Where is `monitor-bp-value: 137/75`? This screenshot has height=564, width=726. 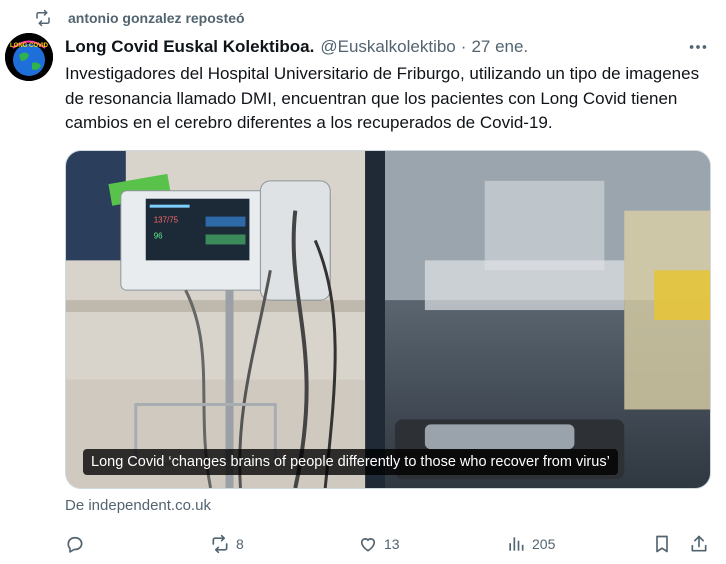
monitor-bp-value: 137/75 is located at coordinates (166, 220).